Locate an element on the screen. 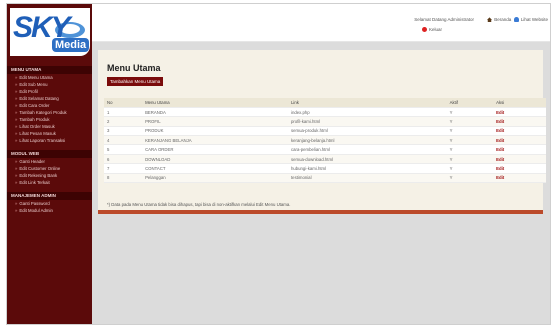  cell-no: 3 is located at coordinates (123, 131).